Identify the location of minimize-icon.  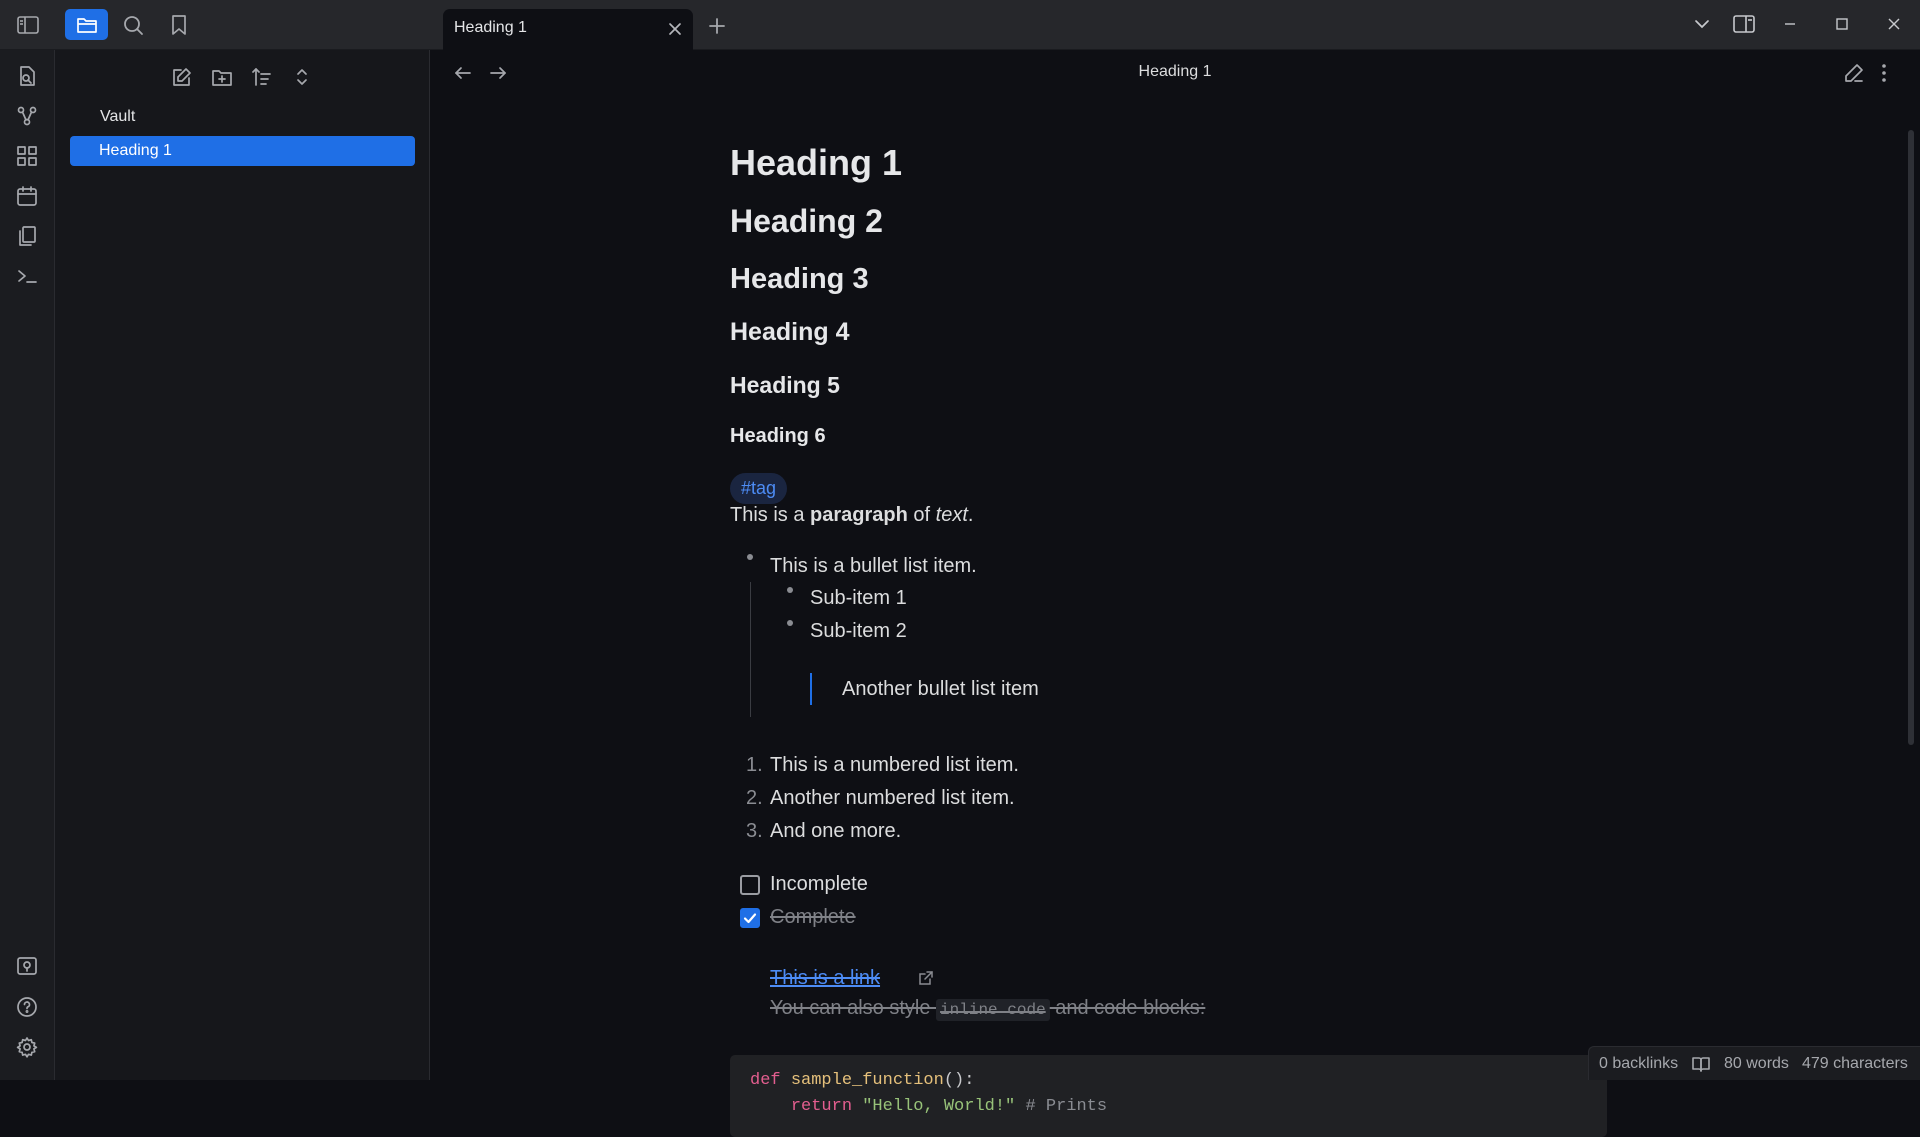
(1790, 24).